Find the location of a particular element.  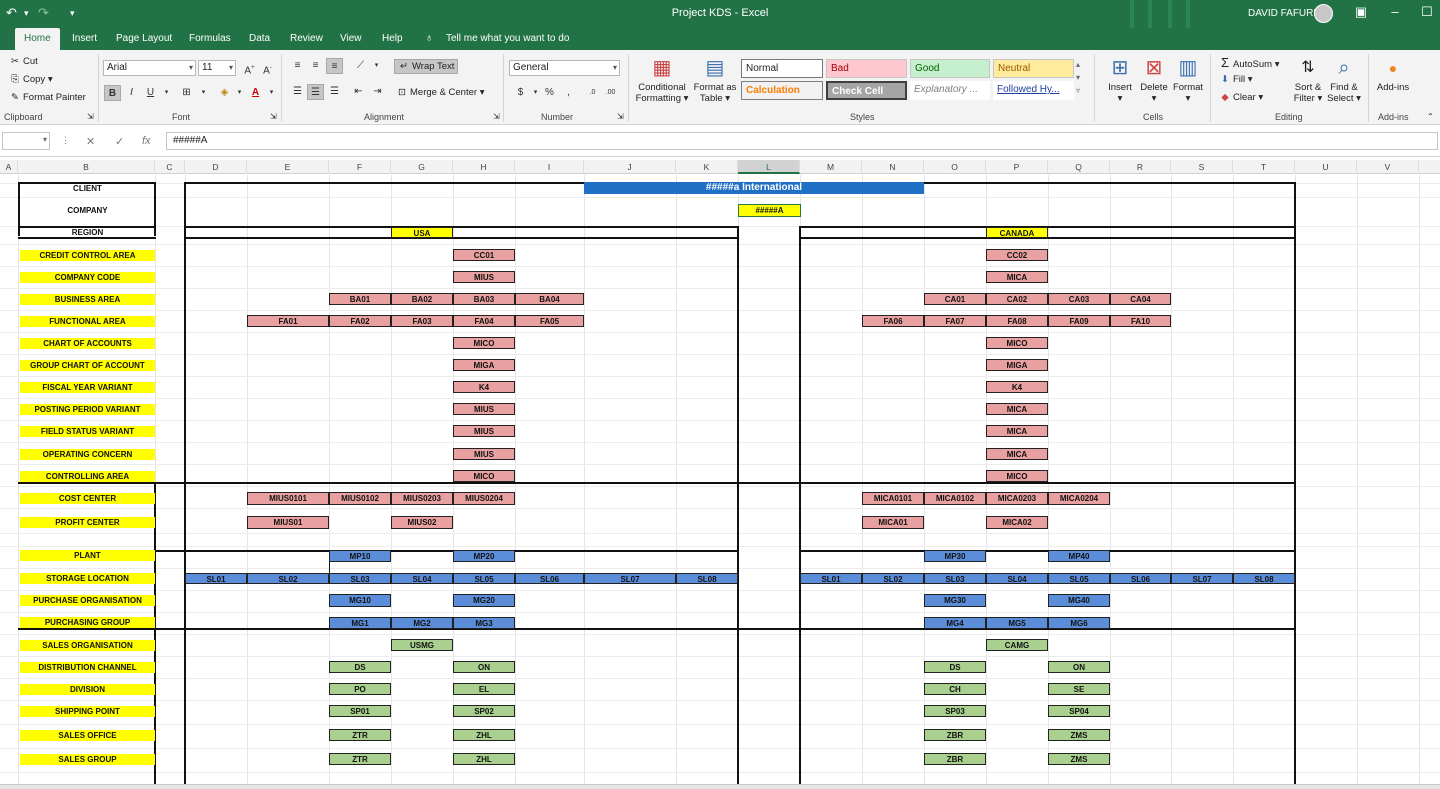

column-header-s: S is located at coordinates (1202, 167).